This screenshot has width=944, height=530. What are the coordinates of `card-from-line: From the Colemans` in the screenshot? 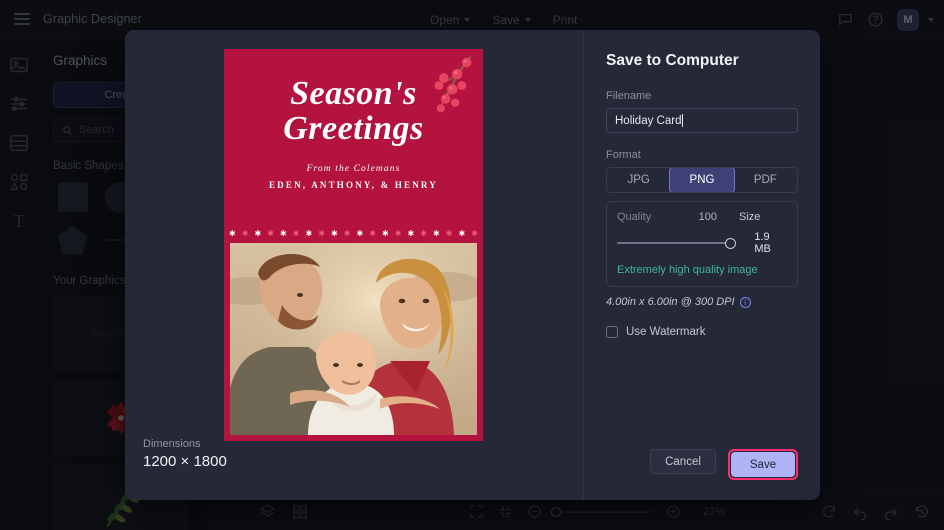 It's located at (353, 169).